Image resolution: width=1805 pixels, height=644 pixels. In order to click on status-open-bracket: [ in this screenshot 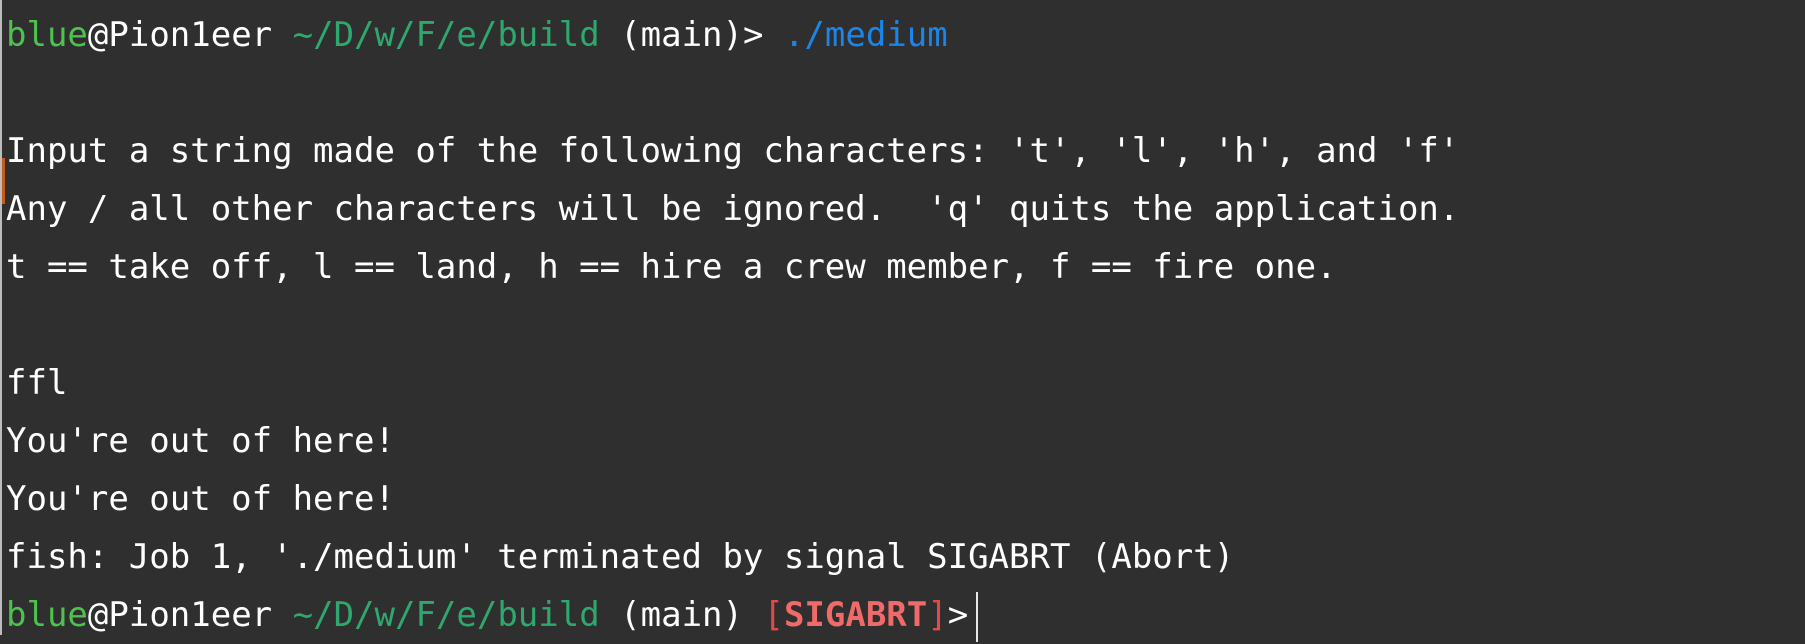, I will do `click(773, 615)`.